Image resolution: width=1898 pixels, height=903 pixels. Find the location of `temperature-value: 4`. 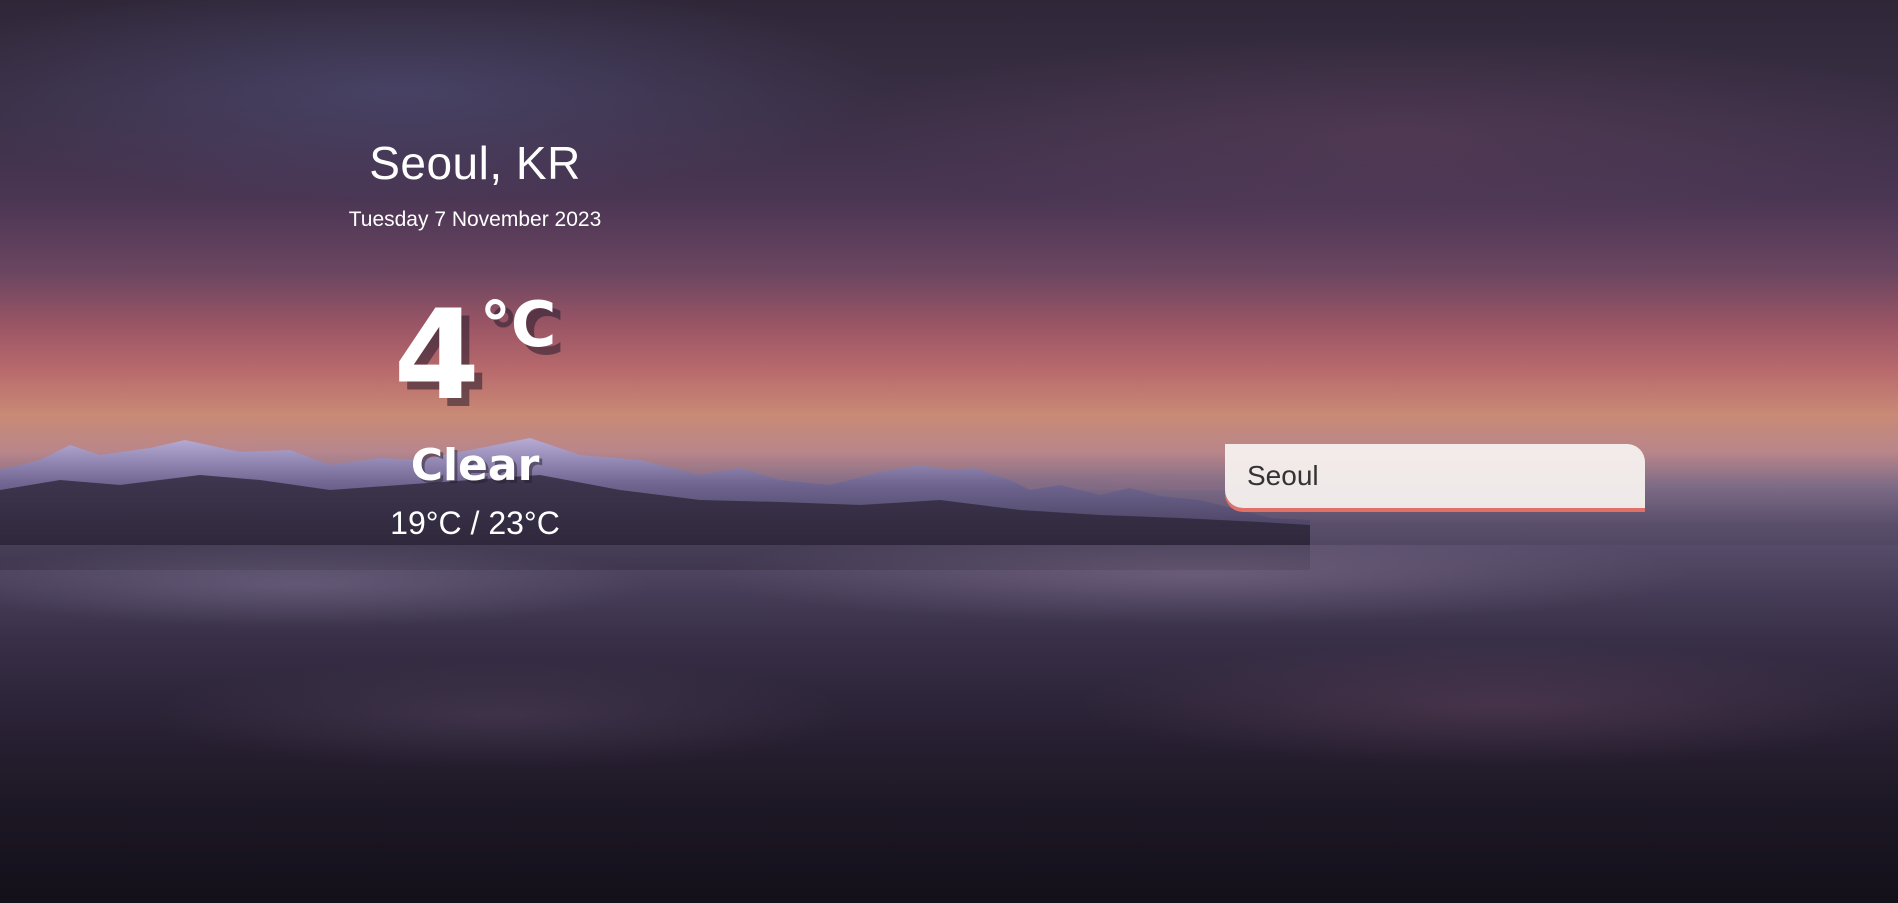

temperature-value: 4 is located at coordinates (436, 356).